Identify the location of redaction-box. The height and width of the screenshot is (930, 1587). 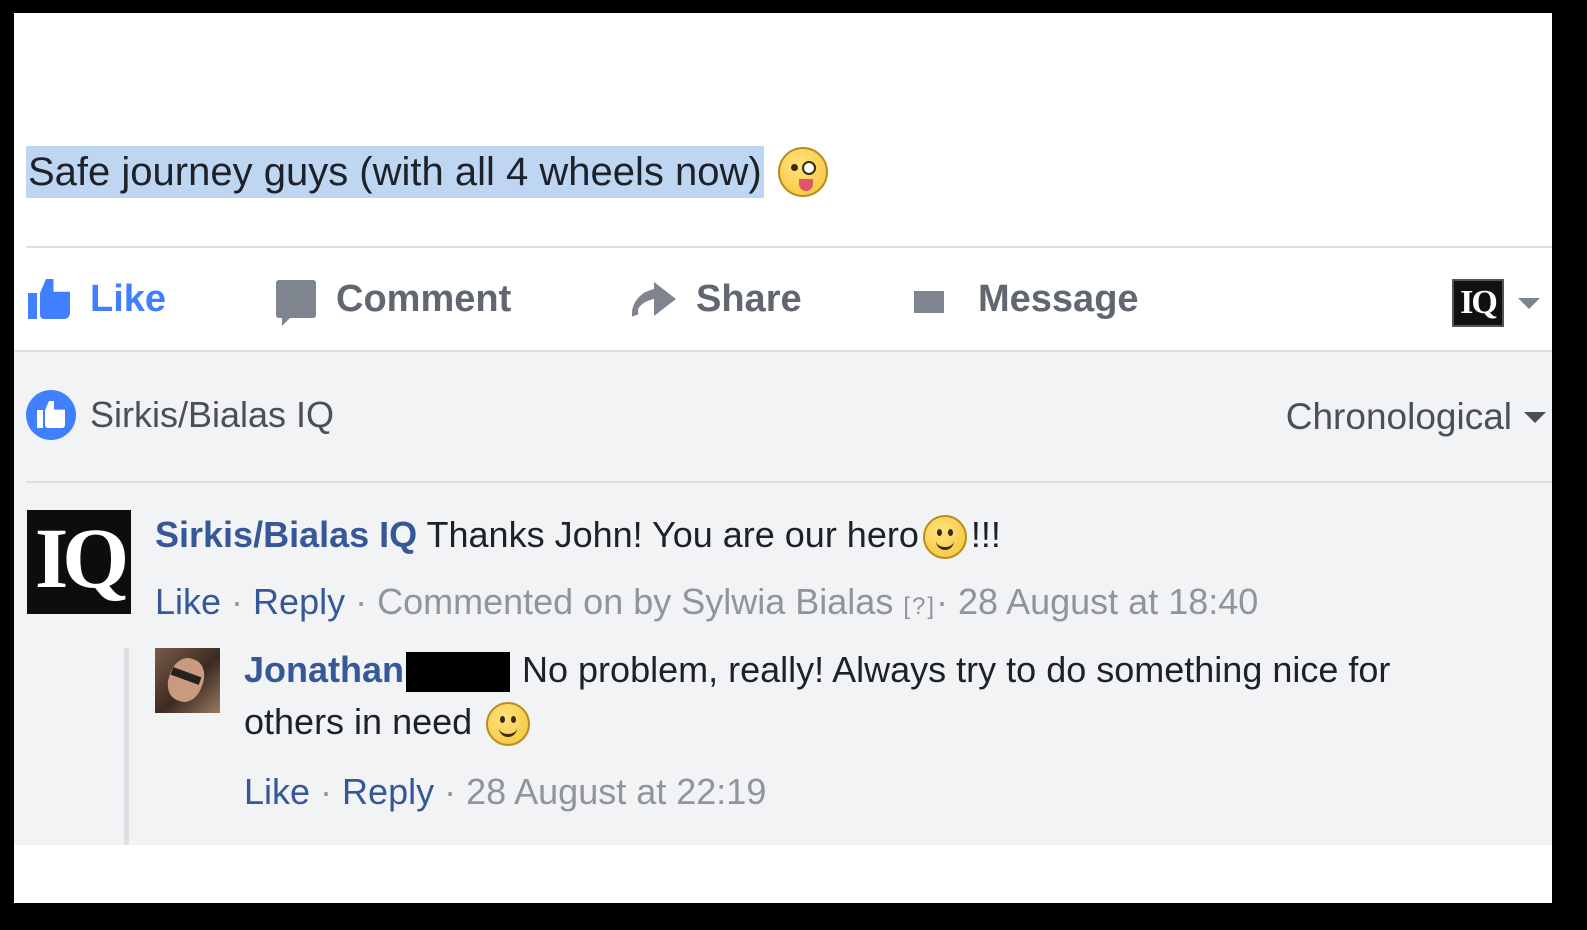
(458, 672).